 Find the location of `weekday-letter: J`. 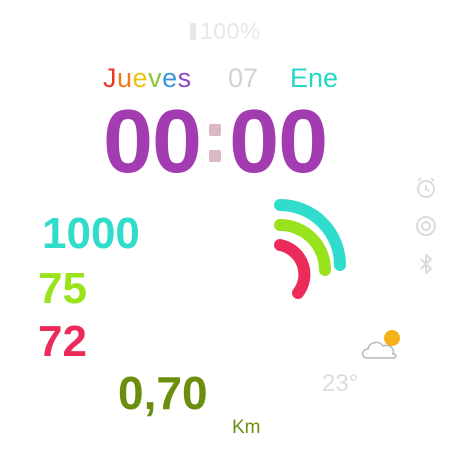

weekday-letter: J is located at coordinates (110, 78).